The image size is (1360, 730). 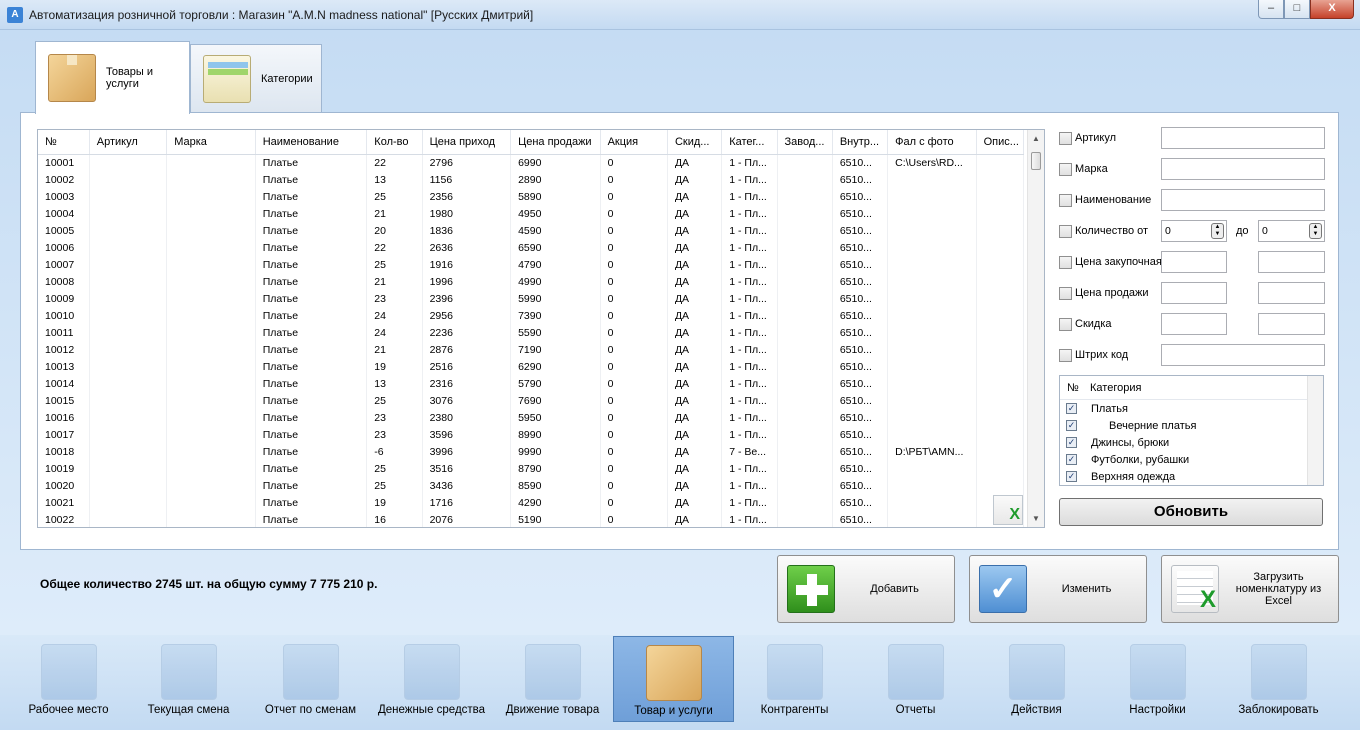 What do you see at coordinates (673, 679) in the screenshot?
I see `nav-products: Товар и услуги` at bounding box center [673, 679].